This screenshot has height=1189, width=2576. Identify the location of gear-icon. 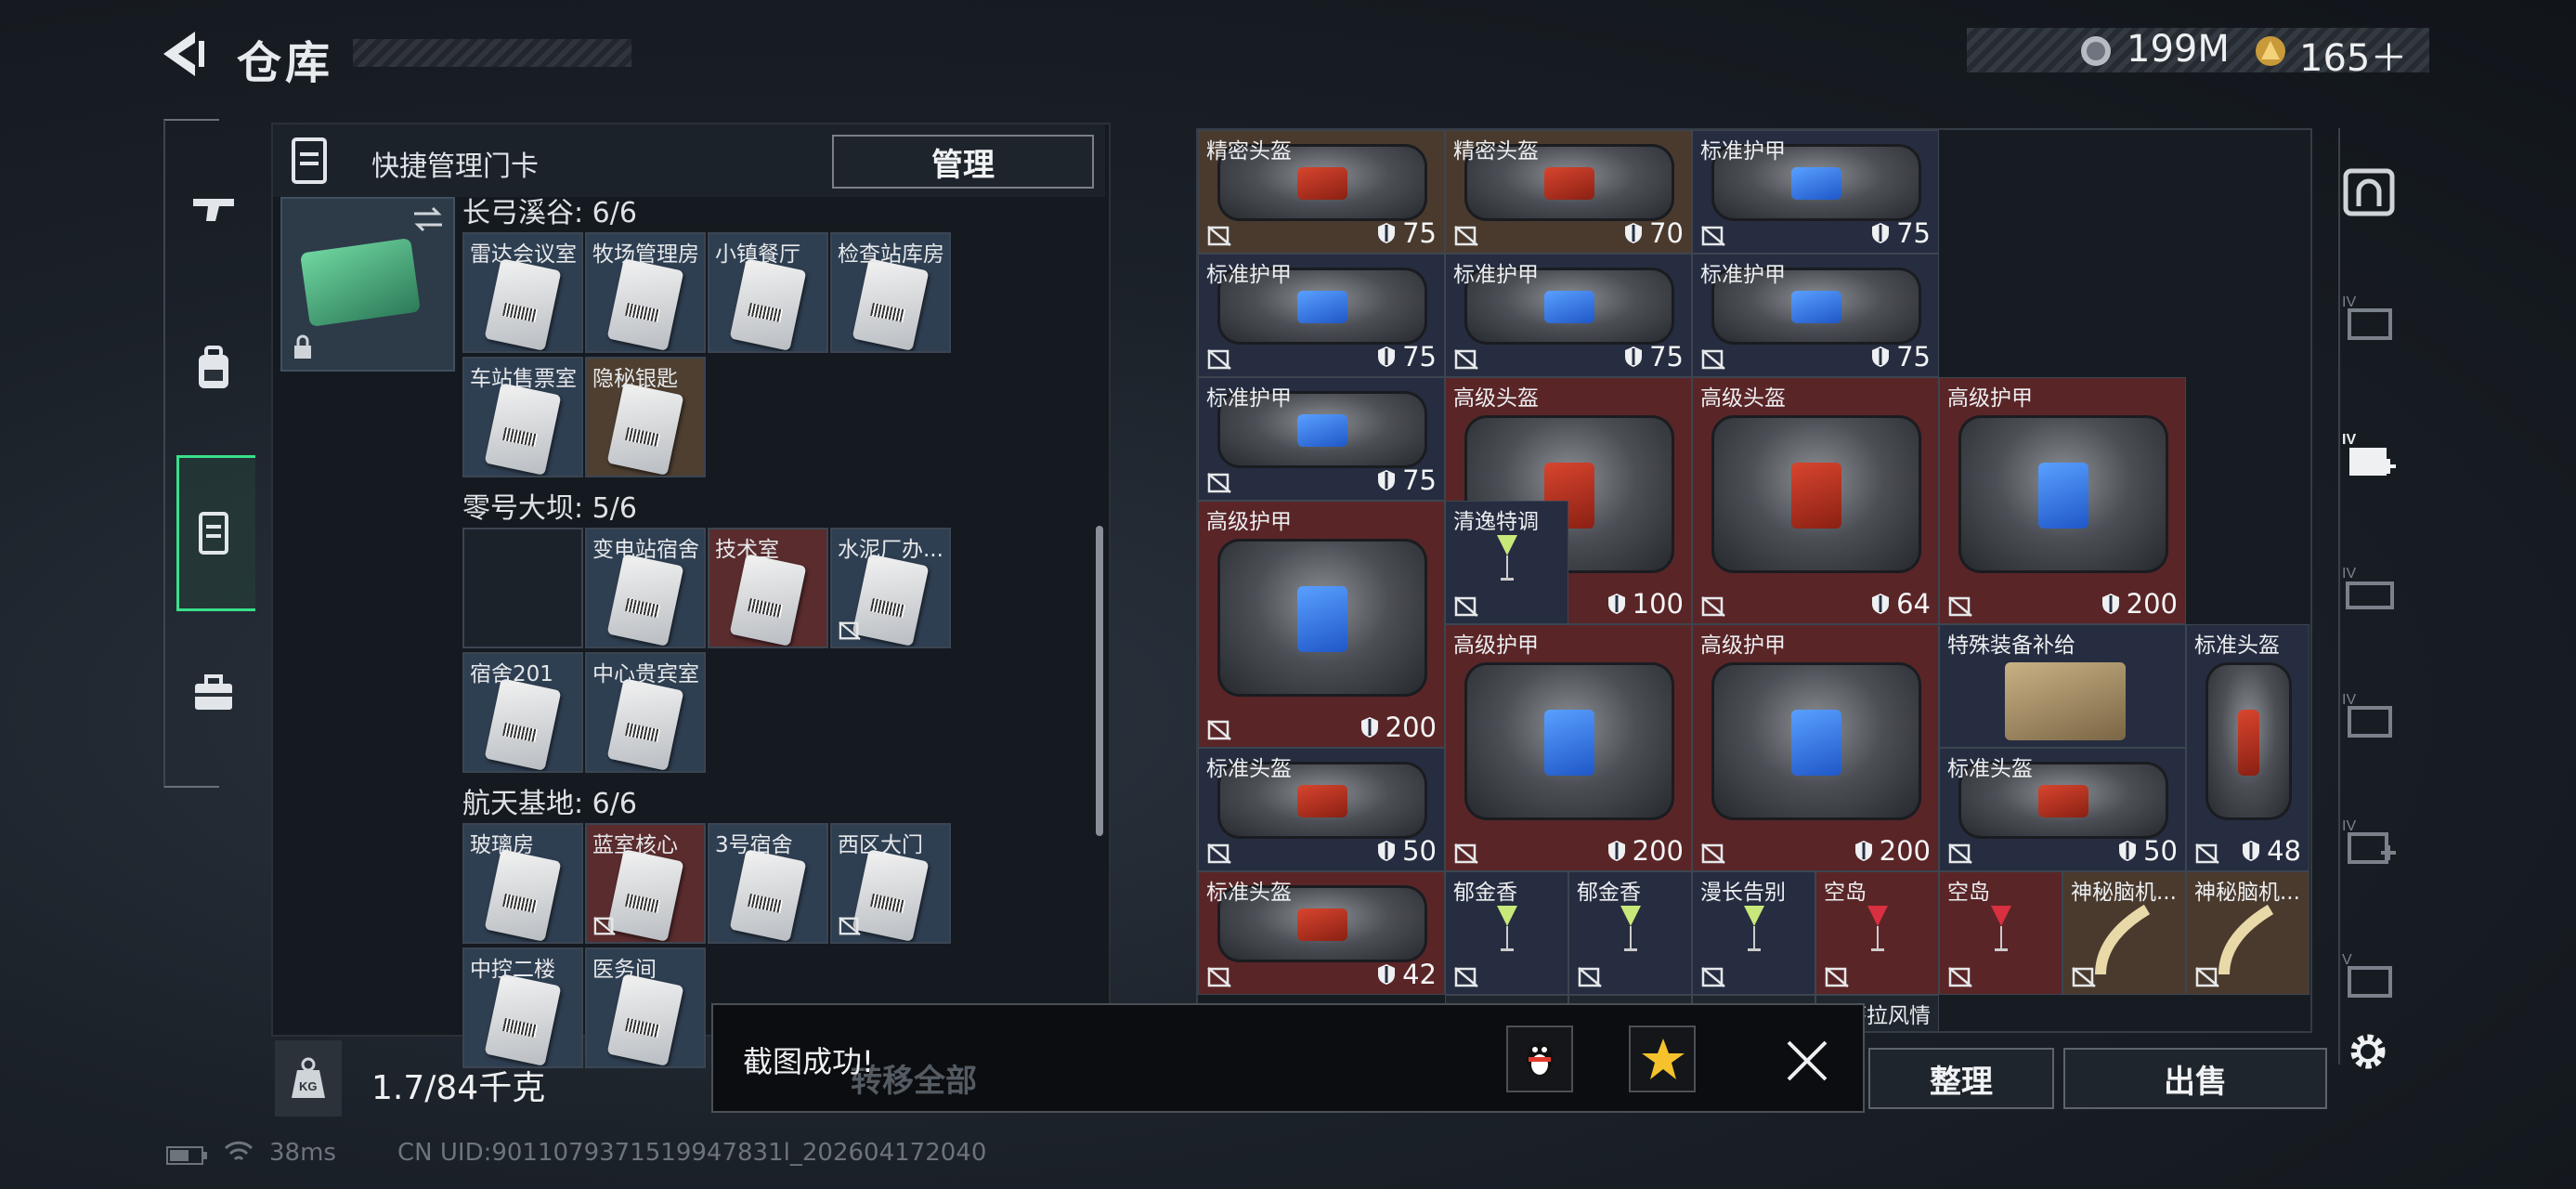
(2368, 1051).